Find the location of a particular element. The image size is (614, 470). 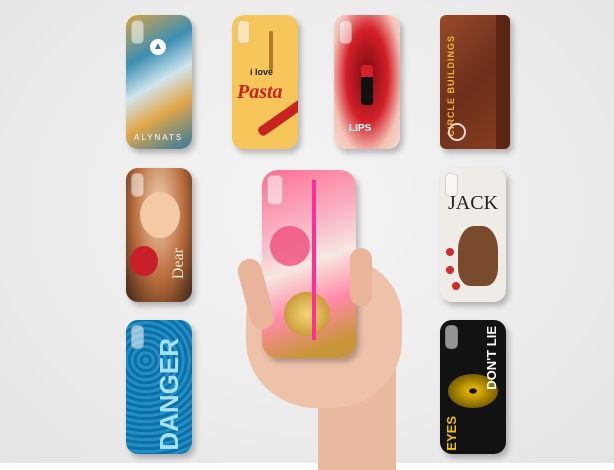

lips-phone-case: LIPS is located at coordinates (367, 82).